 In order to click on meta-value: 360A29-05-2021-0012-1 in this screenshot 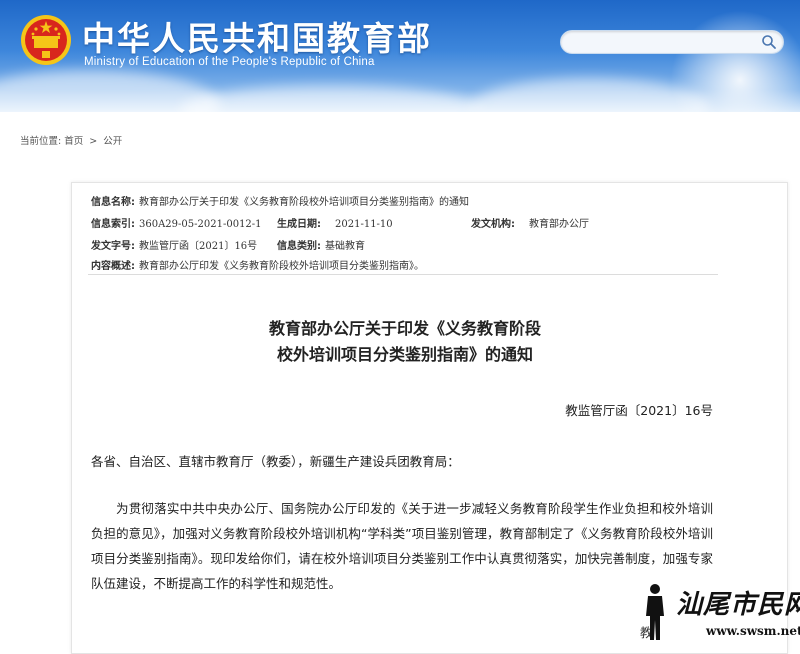, I will do `click(200, 224)`.